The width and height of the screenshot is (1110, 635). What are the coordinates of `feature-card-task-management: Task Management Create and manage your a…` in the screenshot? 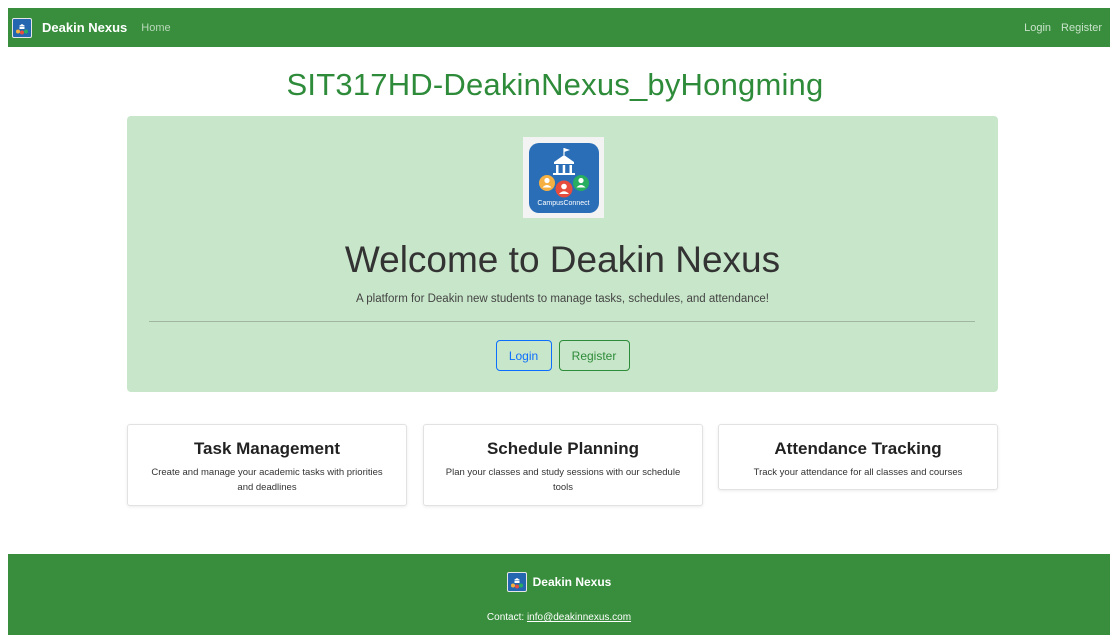 It's located at (267, 465).